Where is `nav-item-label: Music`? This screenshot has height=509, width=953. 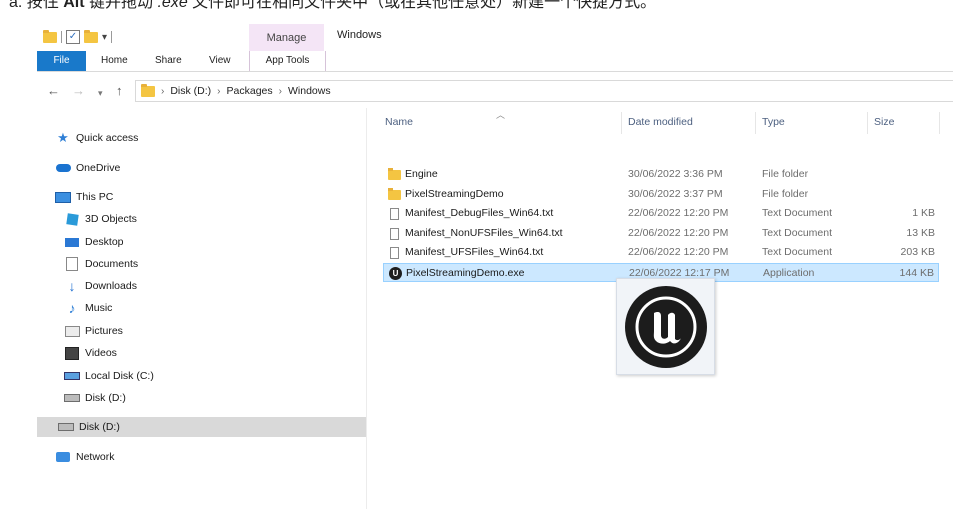 nav-item-label: Music is located at coordinates (99, 308).